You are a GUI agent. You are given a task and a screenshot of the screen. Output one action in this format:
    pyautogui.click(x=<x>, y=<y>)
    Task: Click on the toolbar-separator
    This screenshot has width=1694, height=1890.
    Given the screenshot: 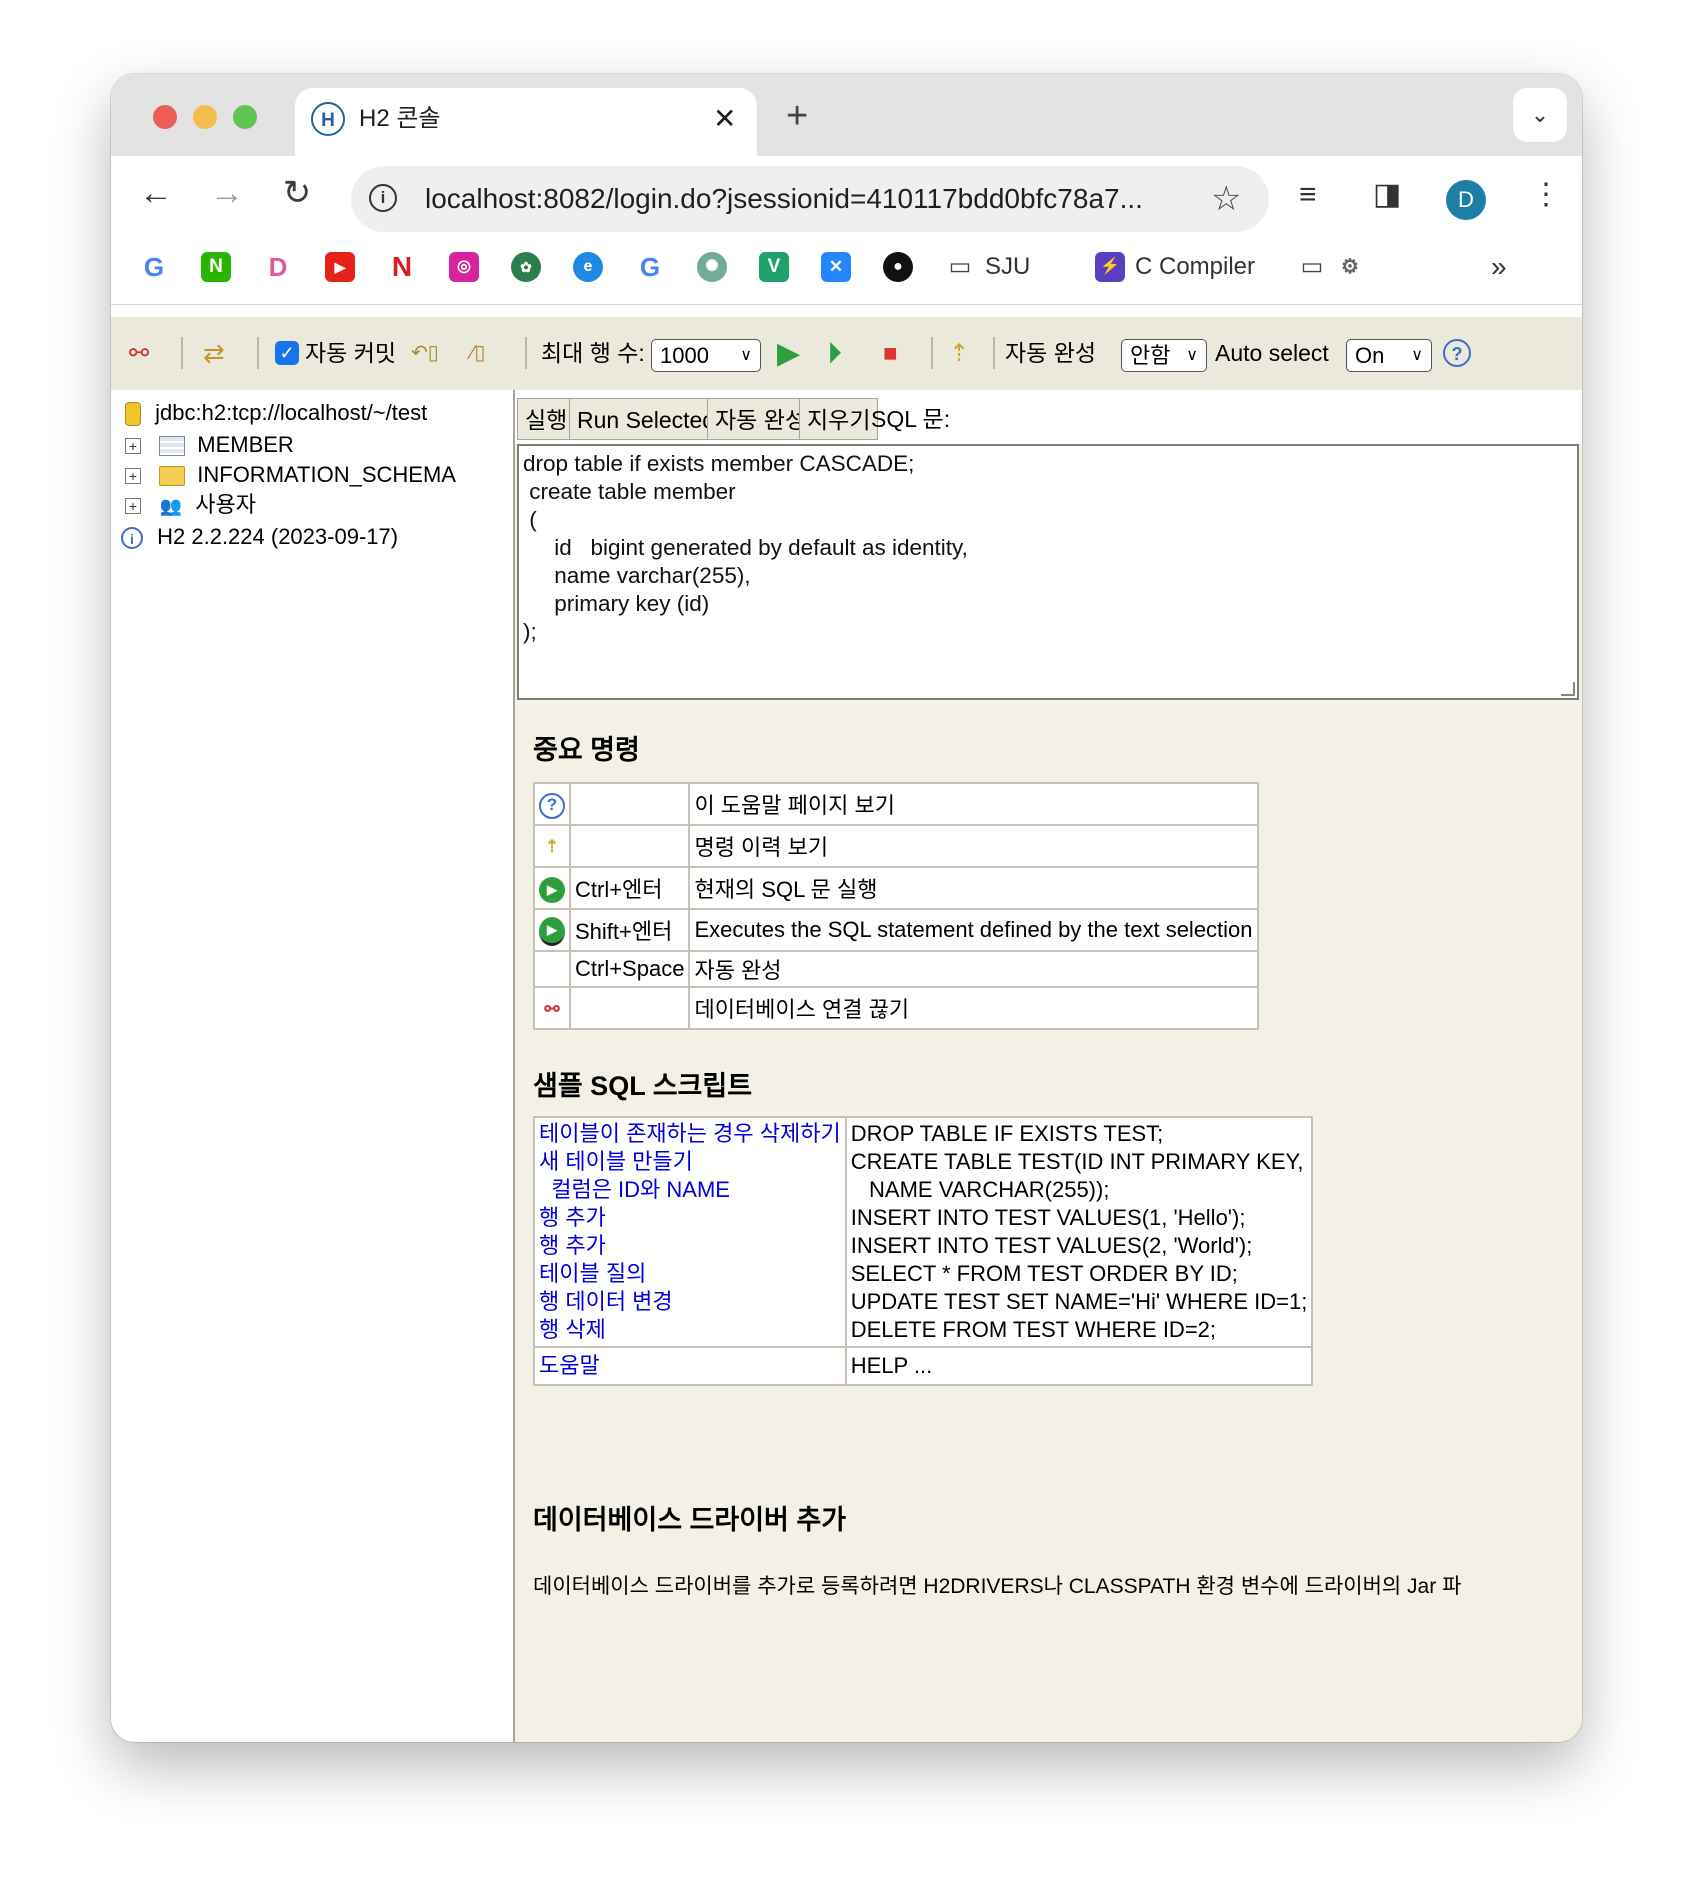 What is the action you would take?
    pyautogui.click(x=258, y=353)
    